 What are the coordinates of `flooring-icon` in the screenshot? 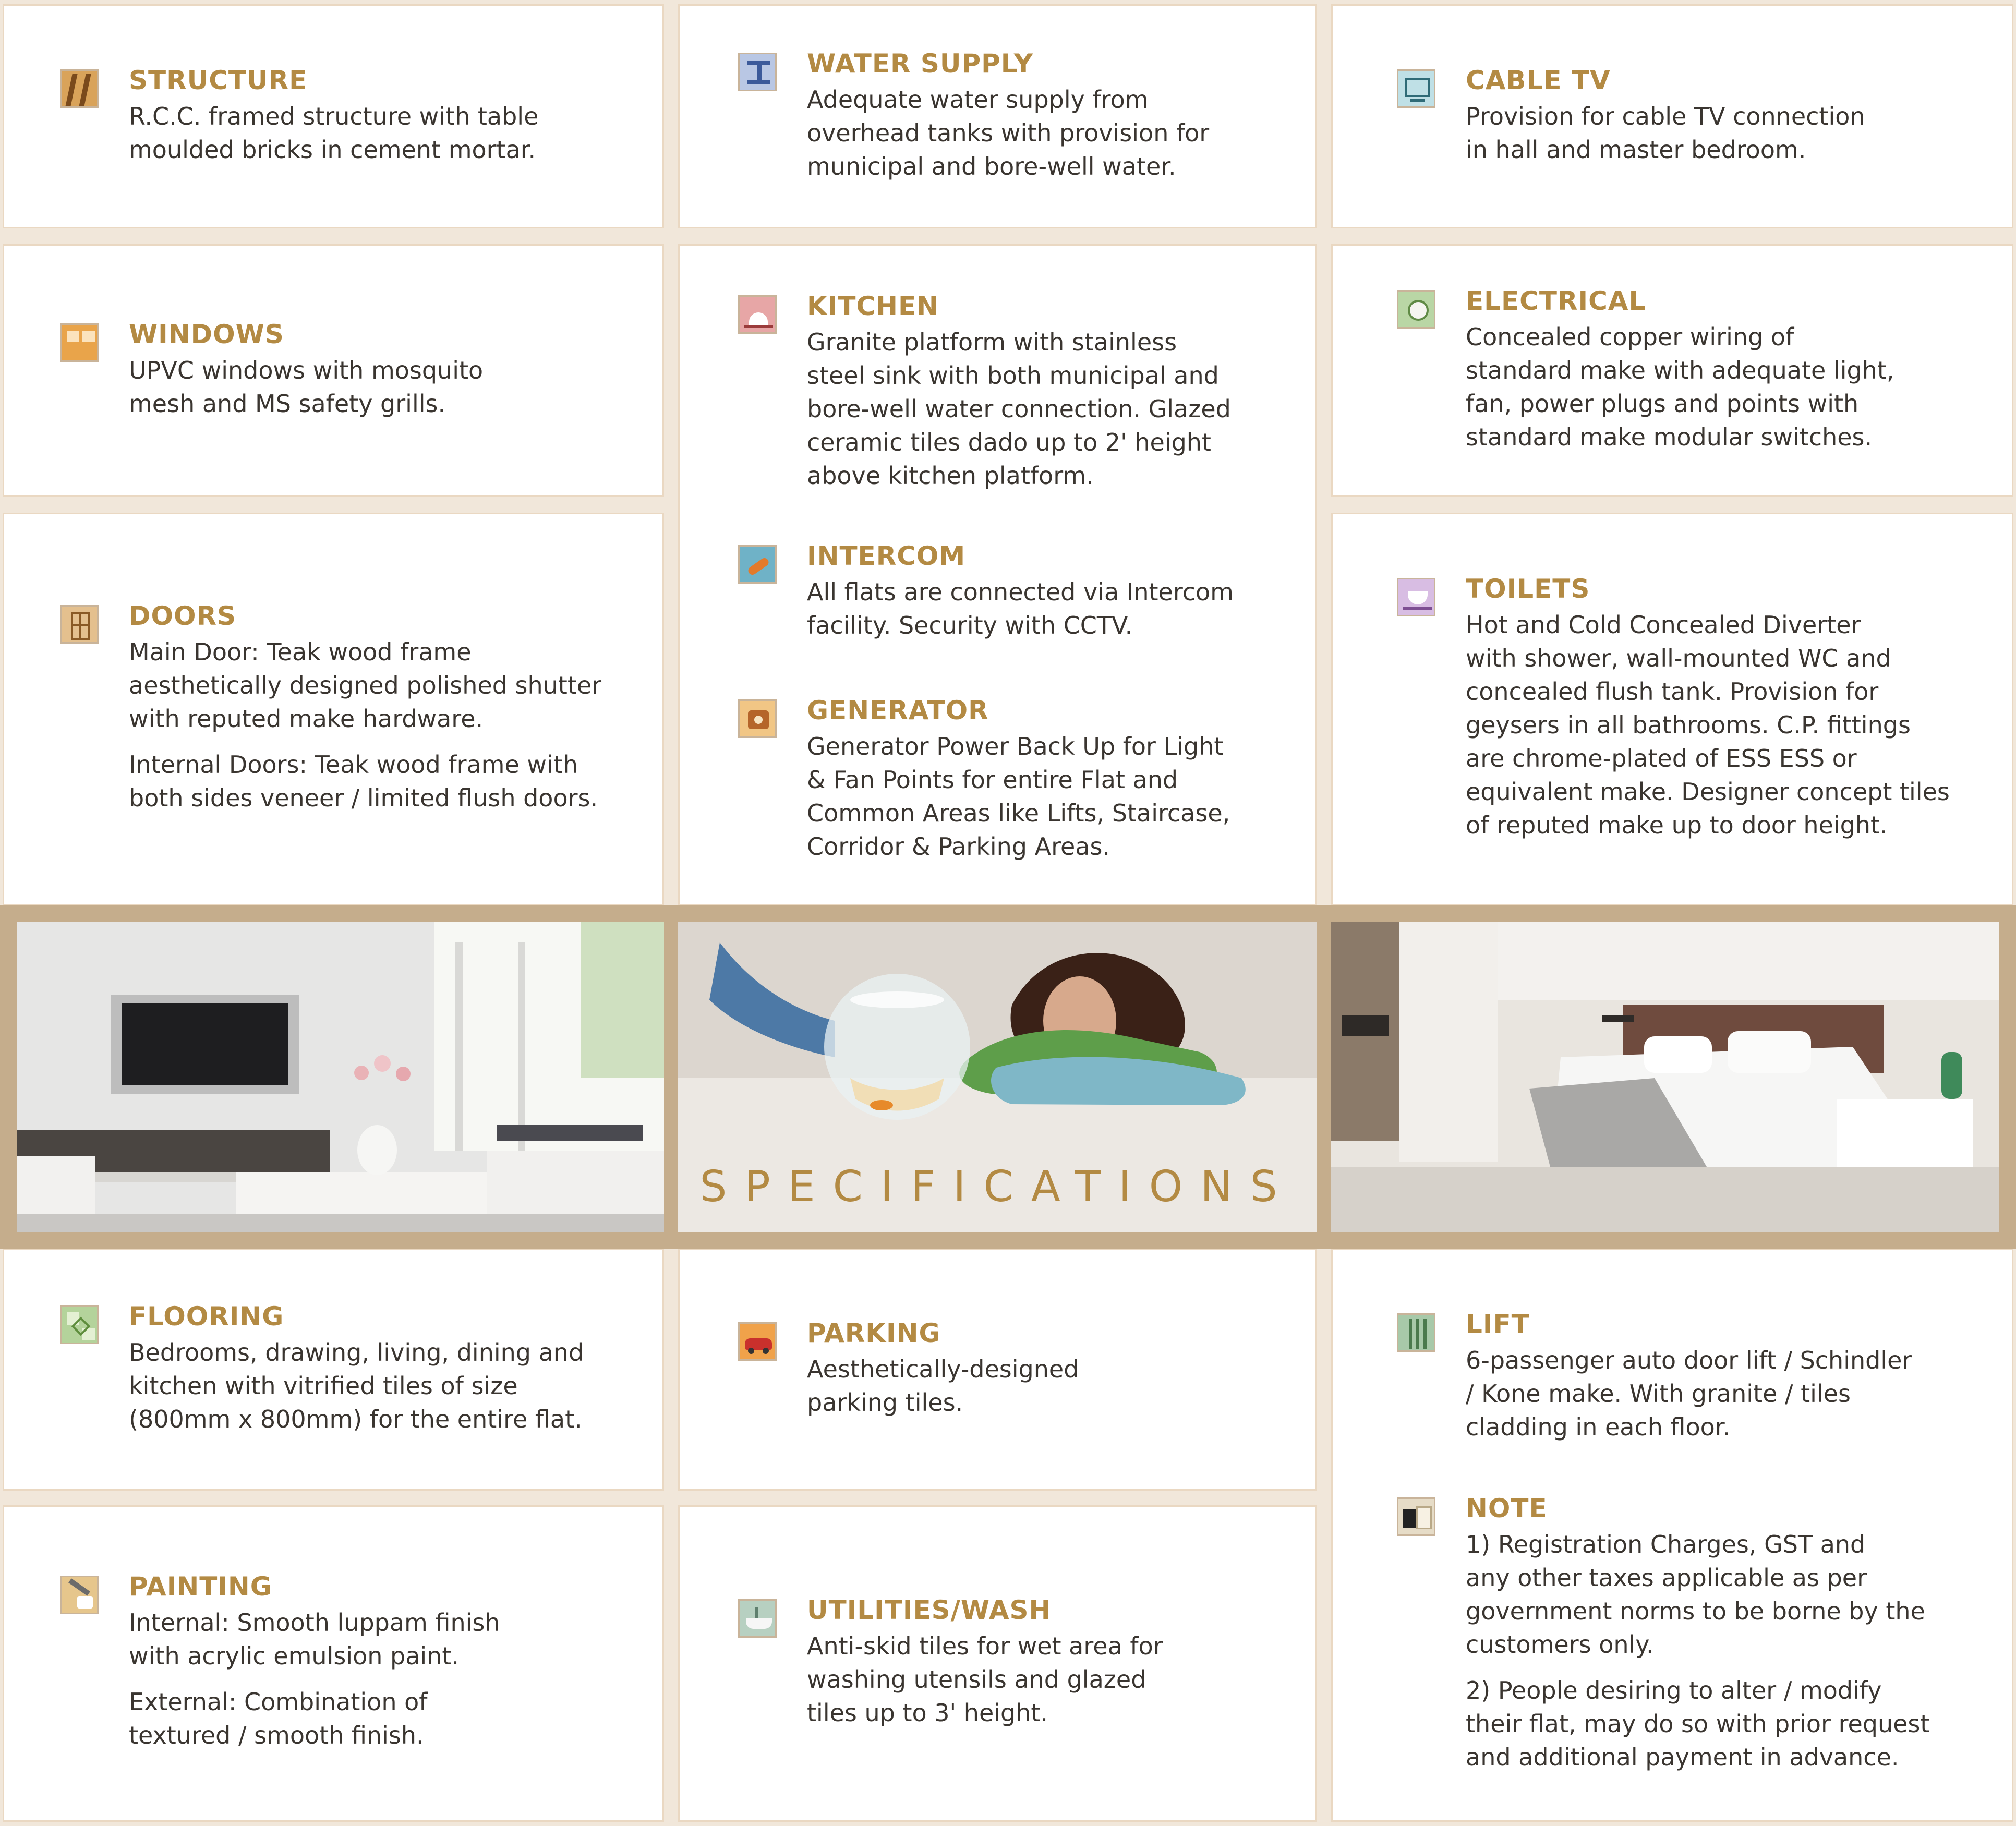 It's located at (79, 1324).